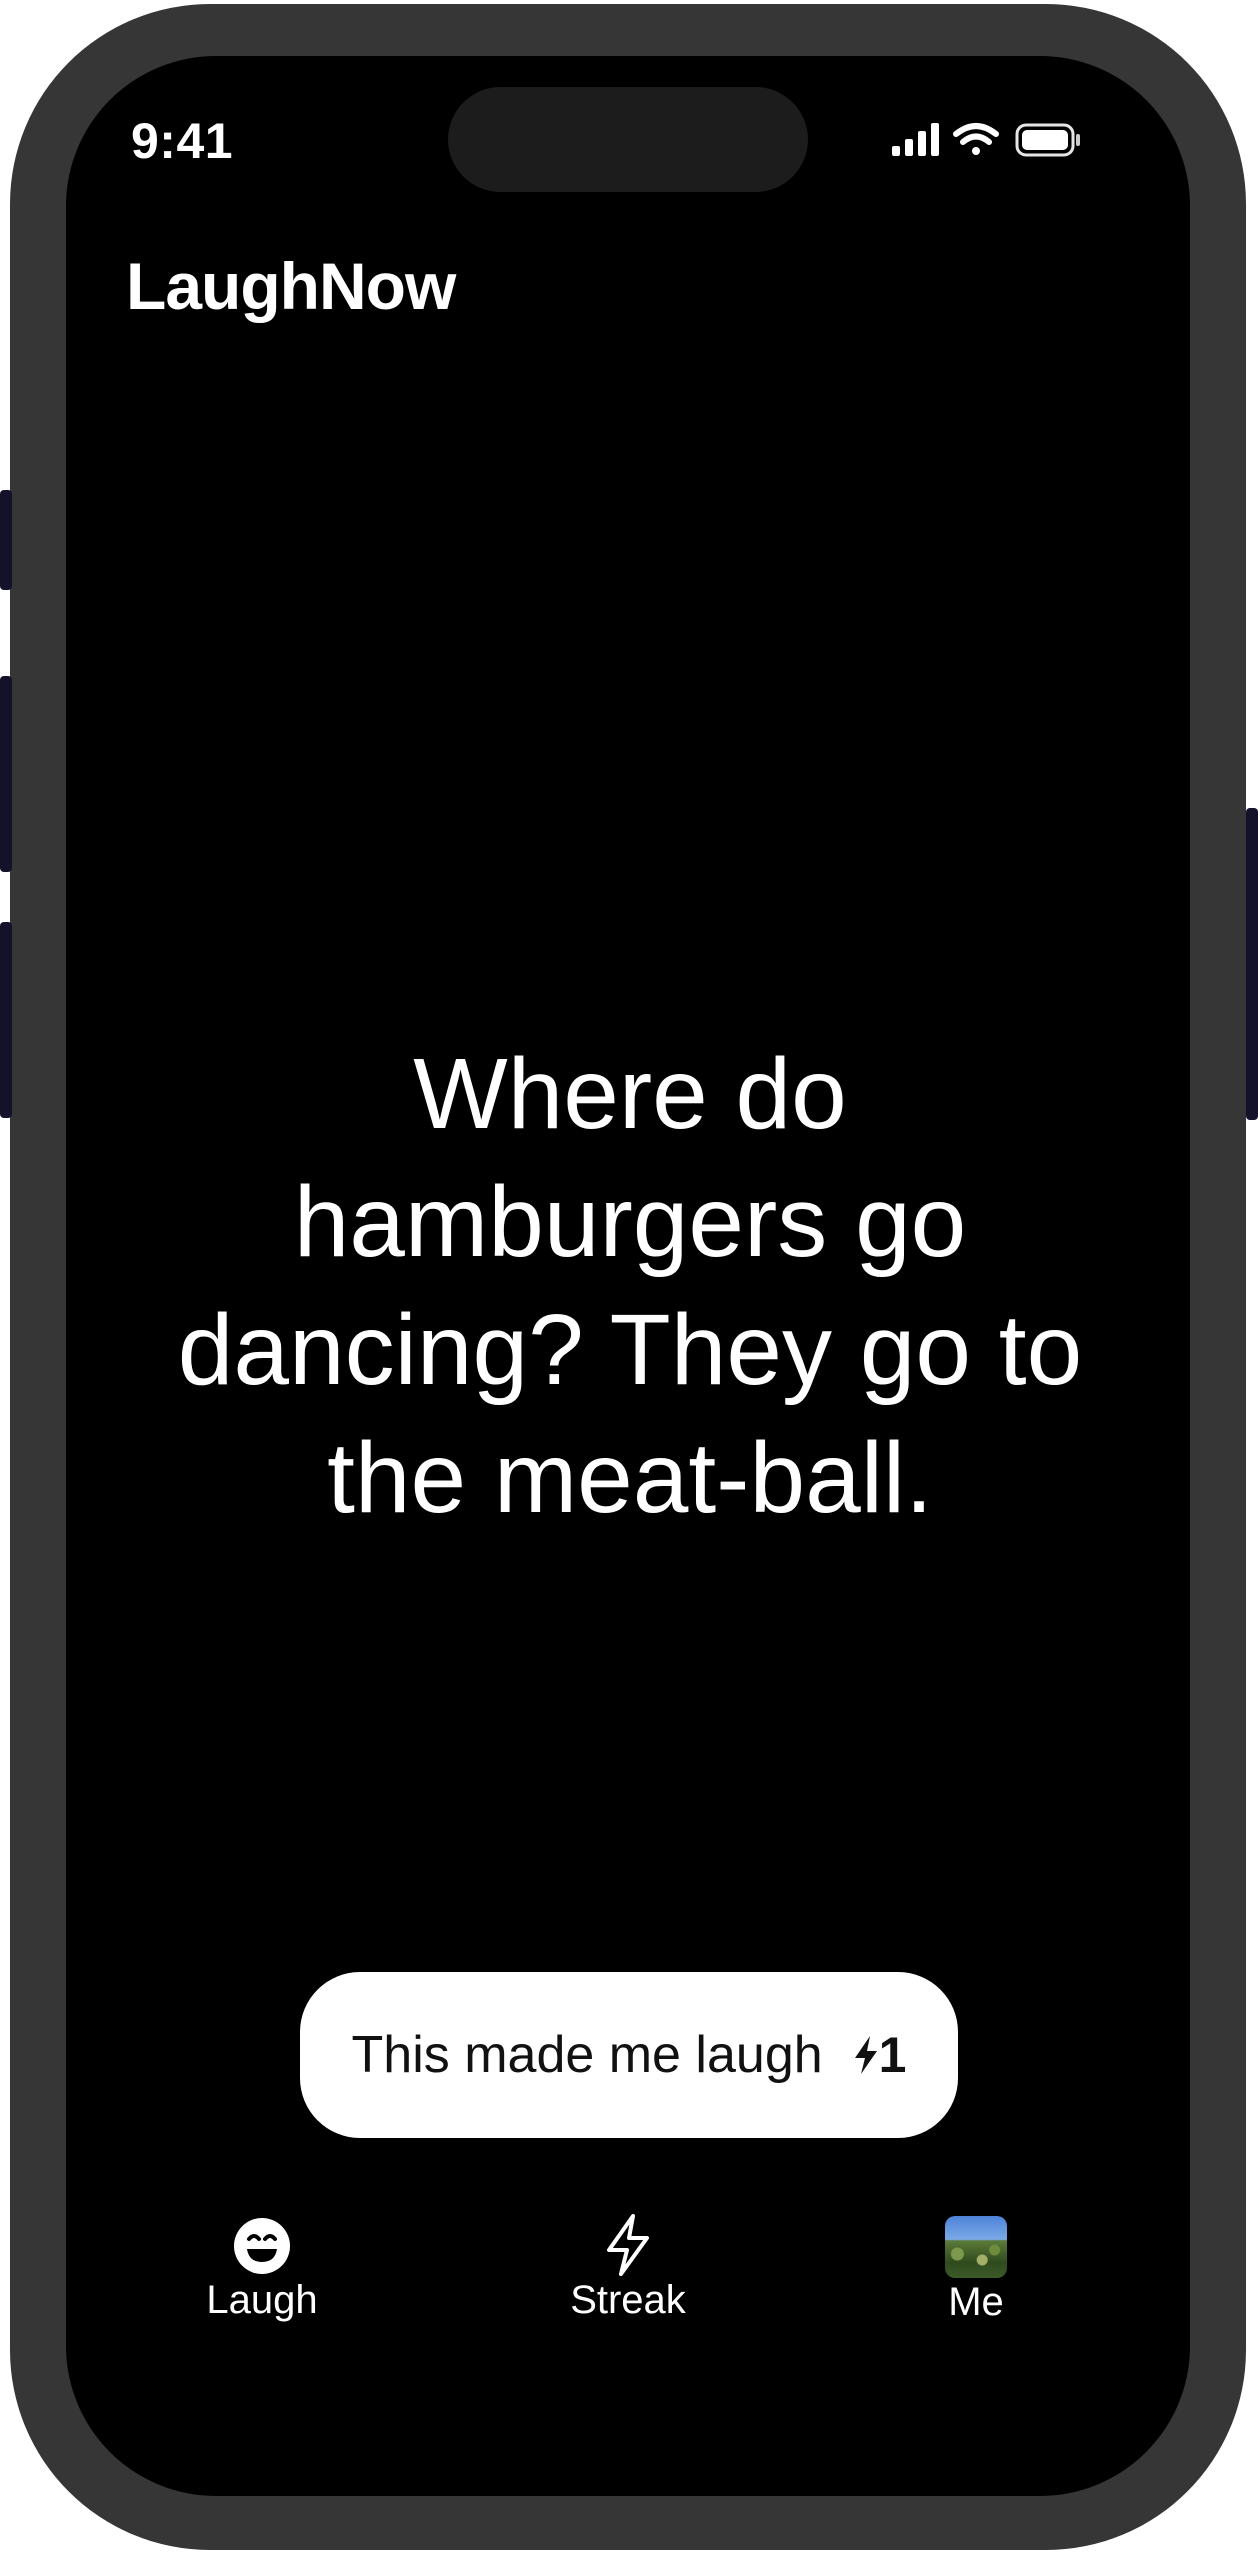 The image size is (1258, 2553). I want to click on nav-label-streak: Streak, so click(628, 2300).